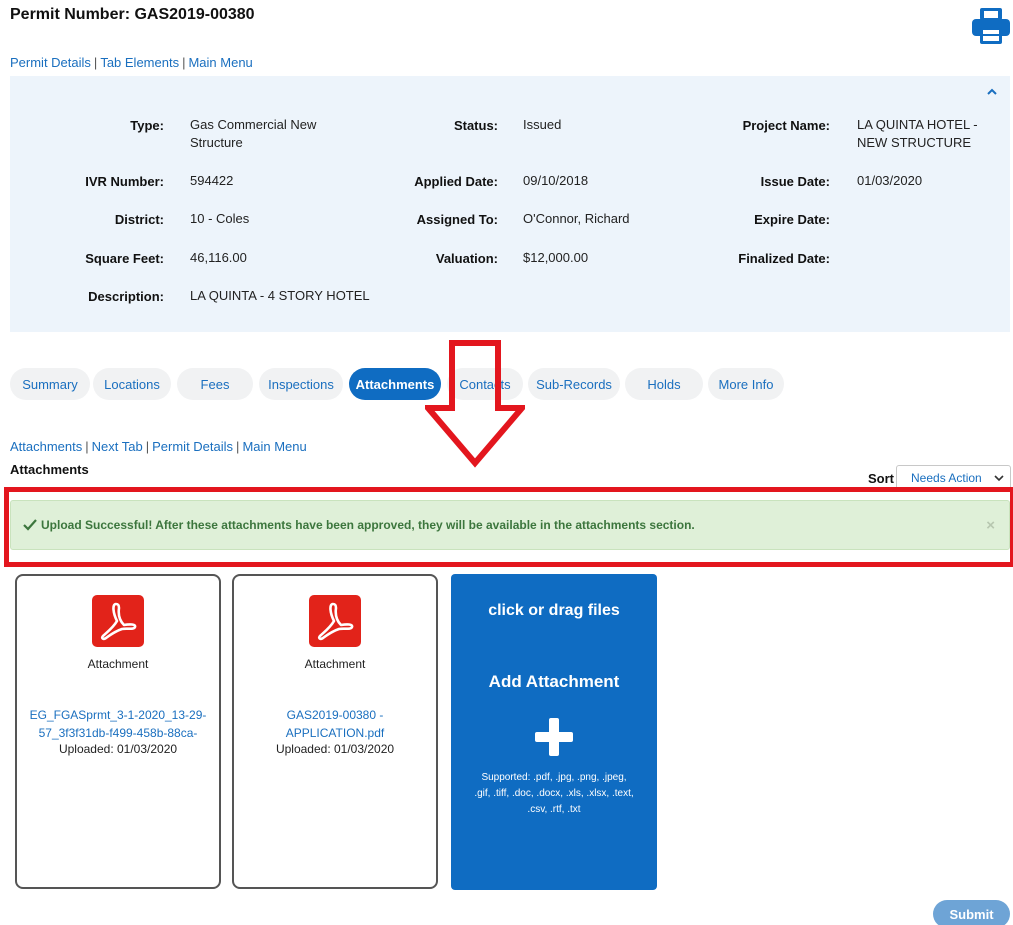 The width and height of the screenshot is (1013, 925). I want to click on square-feet-label: Square Feet:, so click(124, 258).